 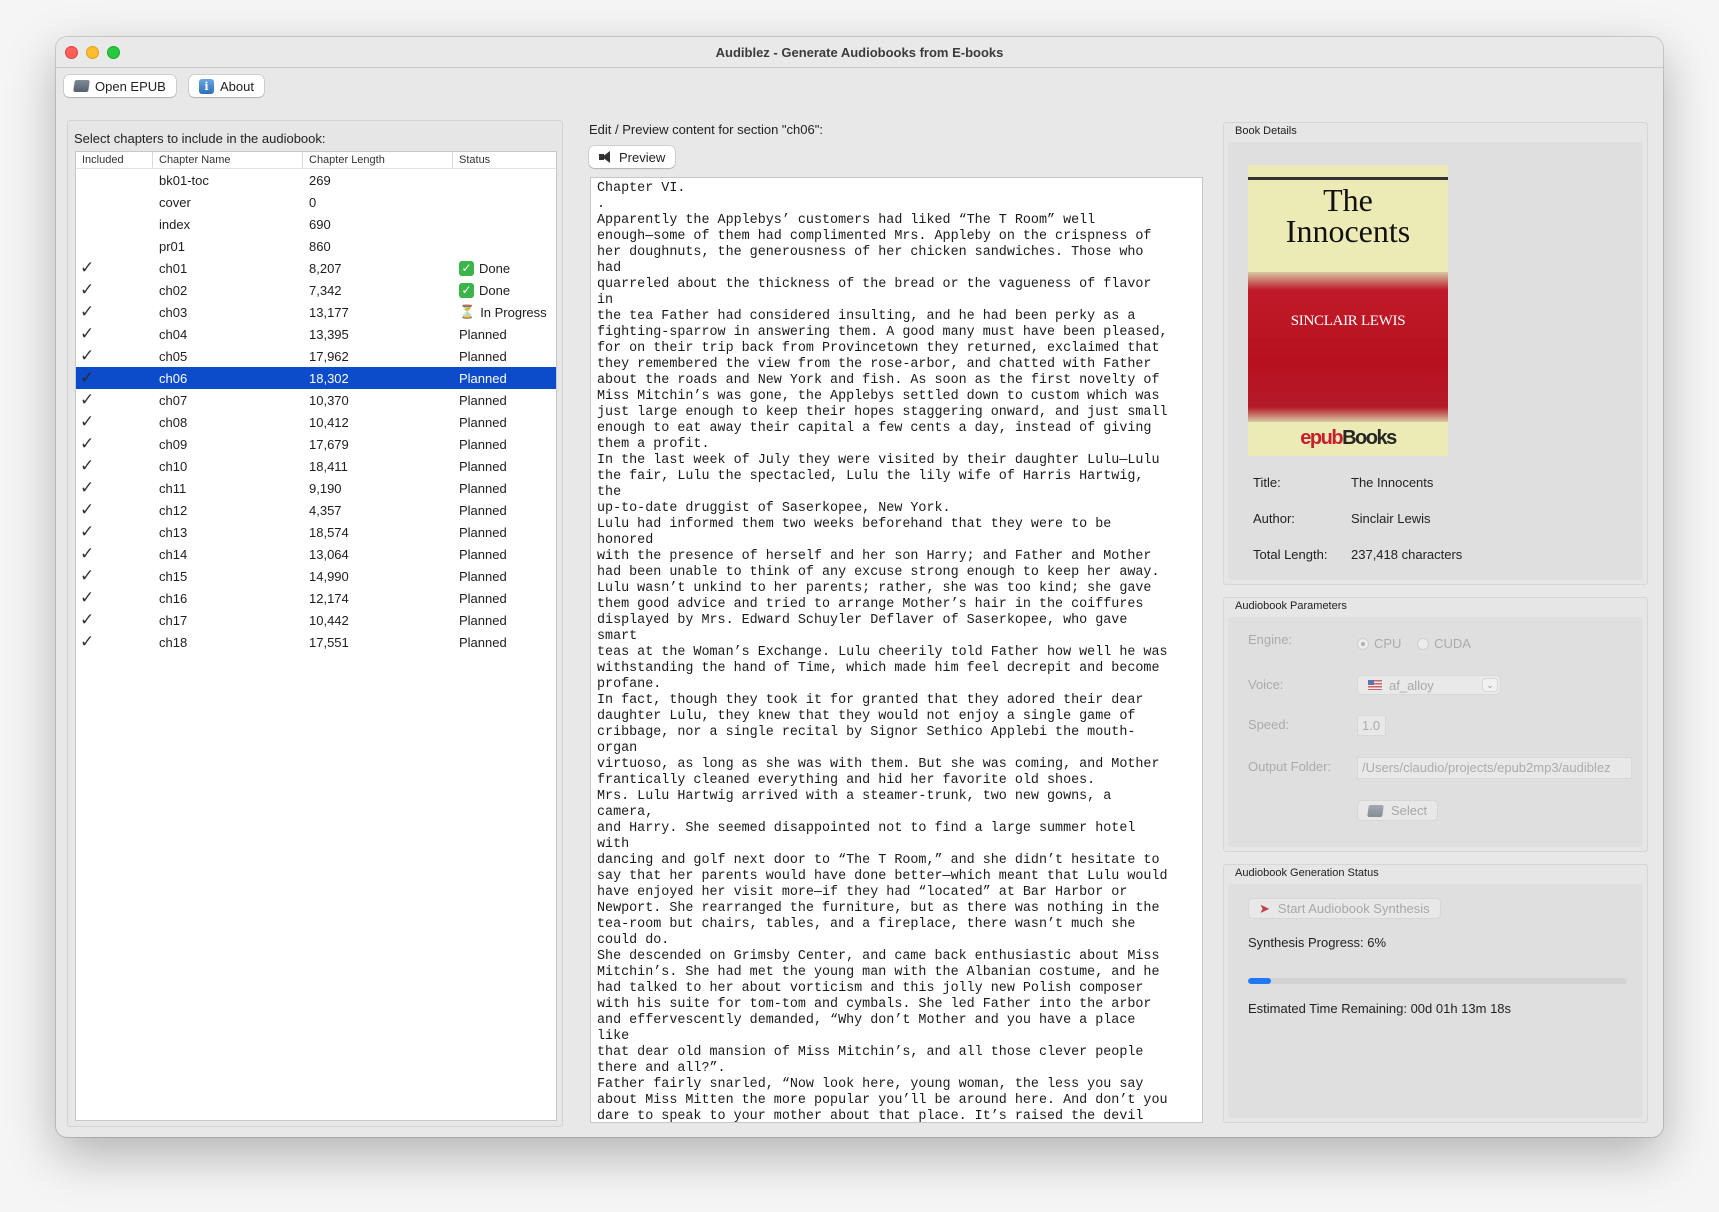 What do you see at coordinates (320, 224) in the screenshot?
I see `chapter-length: 690` at bounding box center [320, 224].